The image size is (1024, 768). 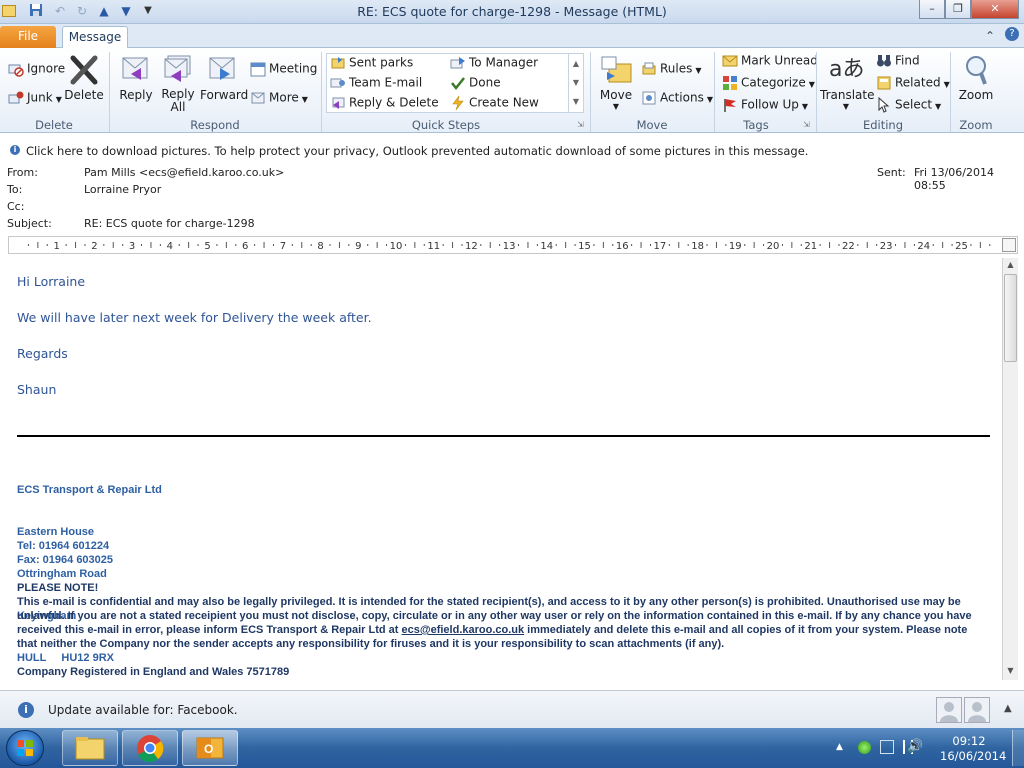 What do you see at coordinates (765, 105) in the screenshot?
I see `follow-up-button: Follow Up ▼` at bounding box center [765, 105].